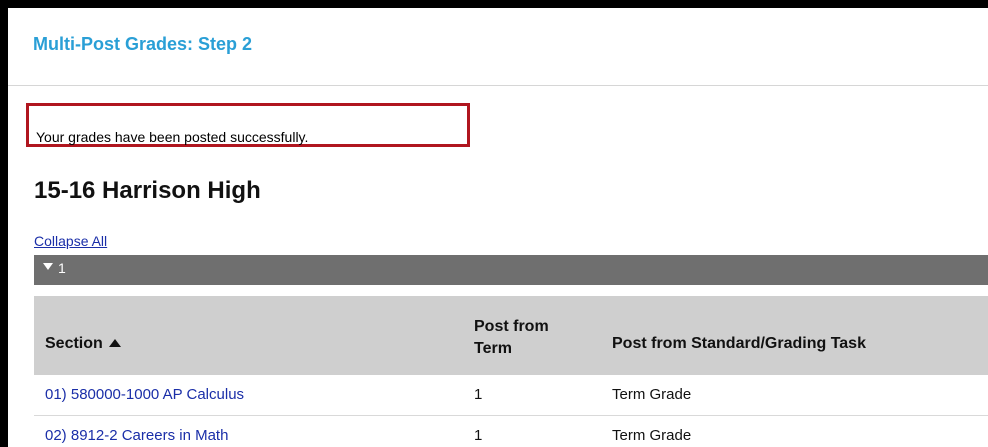 The image size is (988, 447). What do you see at coordinates (70, 241) in the screenshot?
I see `collapse-all-link: Collapse All` at bounding box center [70, 241].